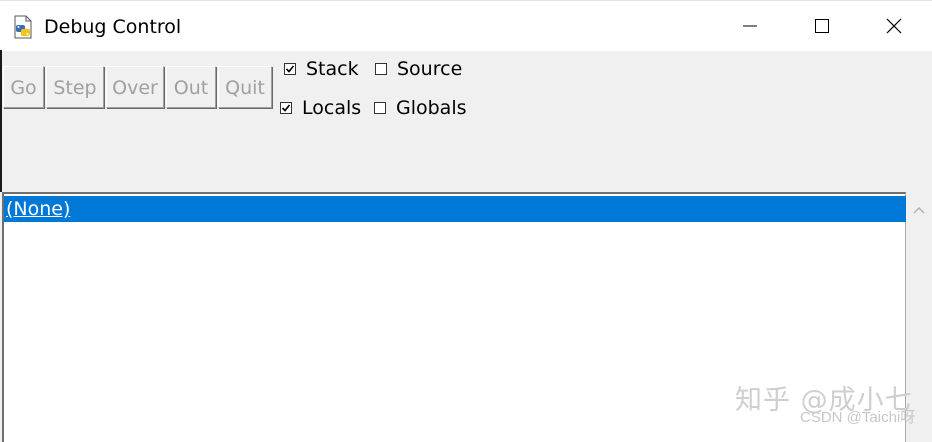 Image resolution: width=932 pixels, height=442 pixels. Describe the element at coordinates (332, 108) in the screenshot. I see `locals-label: Locals` at that location.